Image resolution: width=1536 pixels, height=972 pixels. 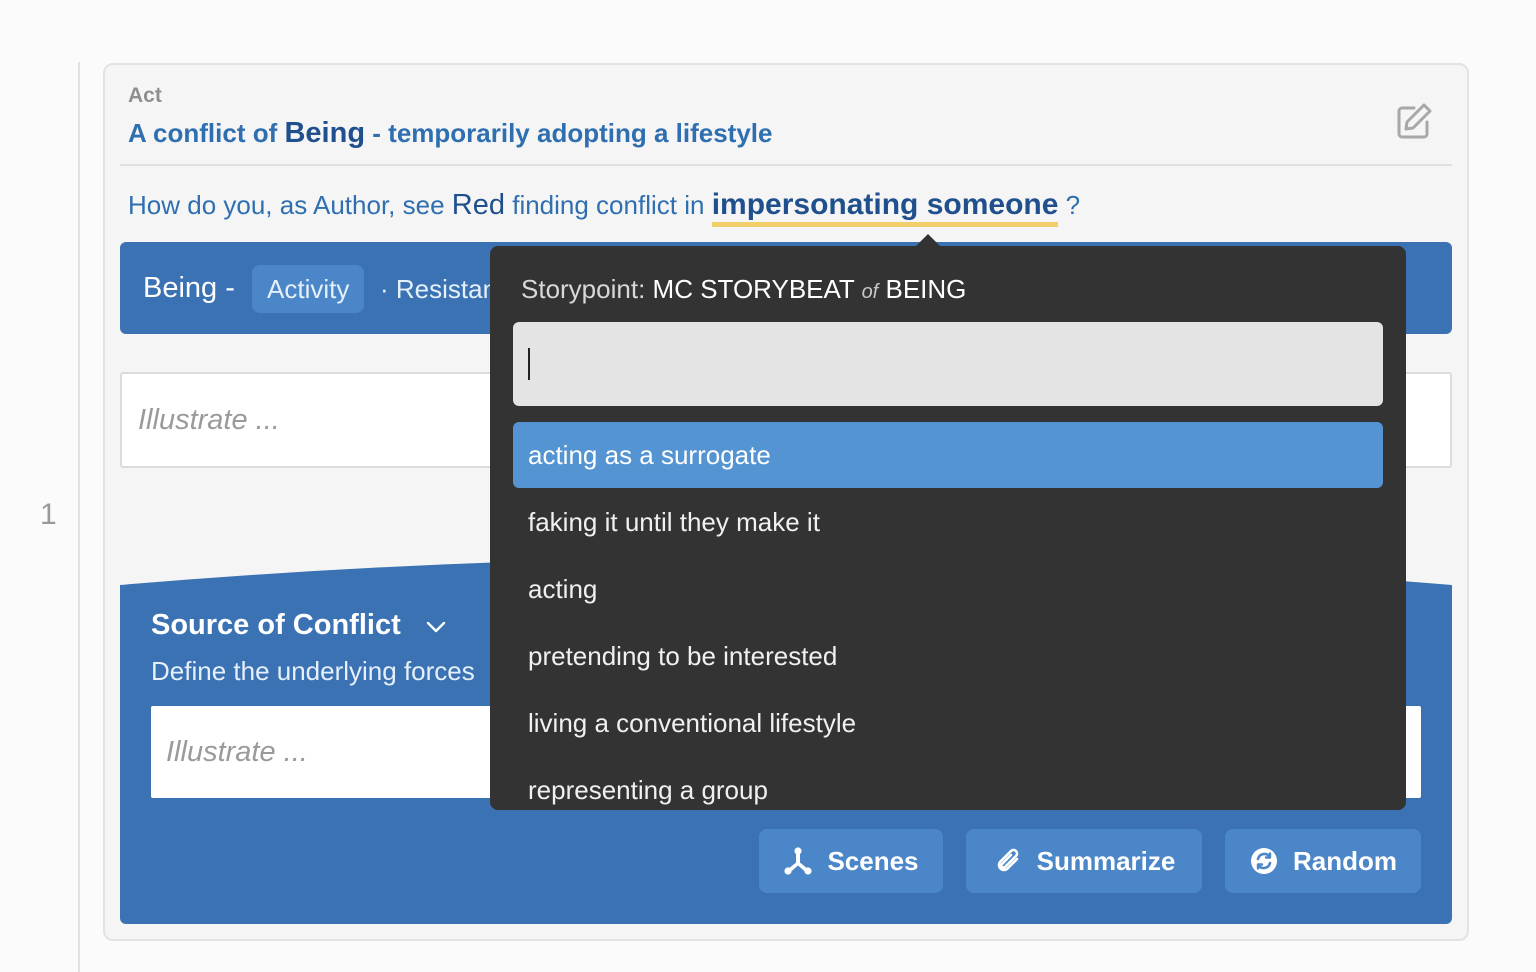 What do you see at coordinates (1345, 860) in the screenshot?
I see `random-button-label: Random` at bounding box center [1345, 860].